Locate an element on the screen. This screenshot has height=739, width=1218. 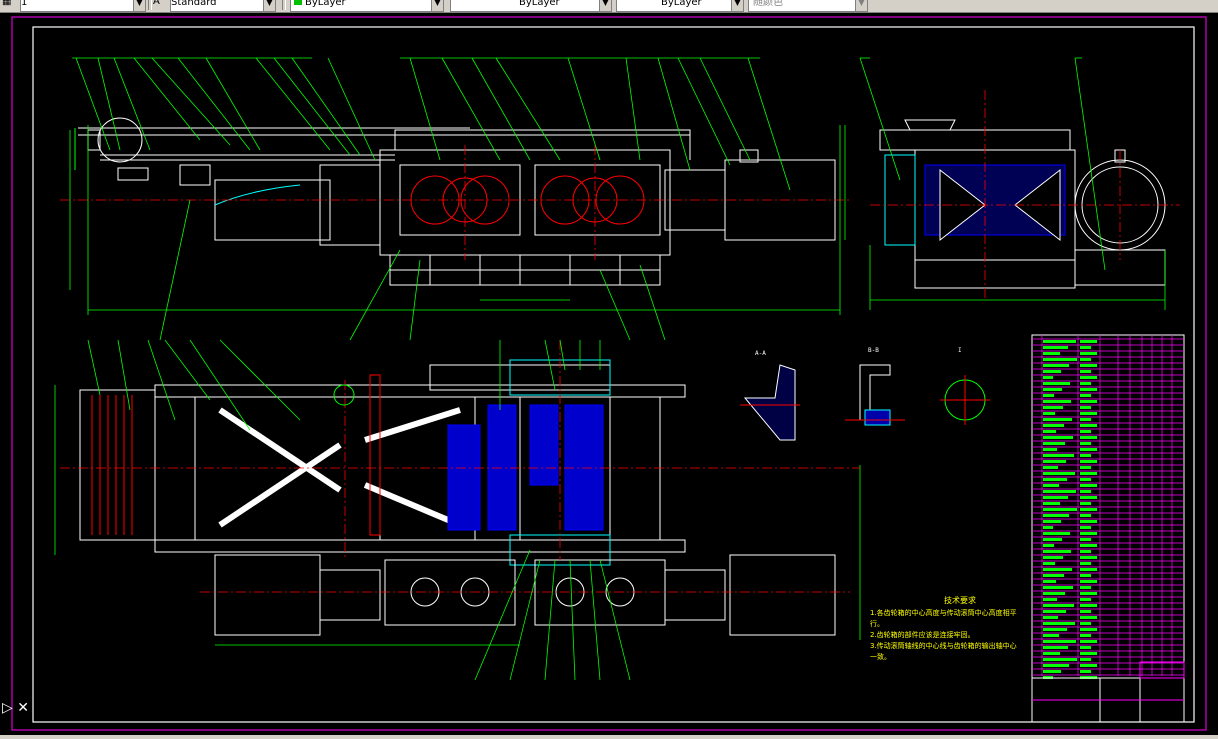
center-lines-top is located at coordinates (455, 202).